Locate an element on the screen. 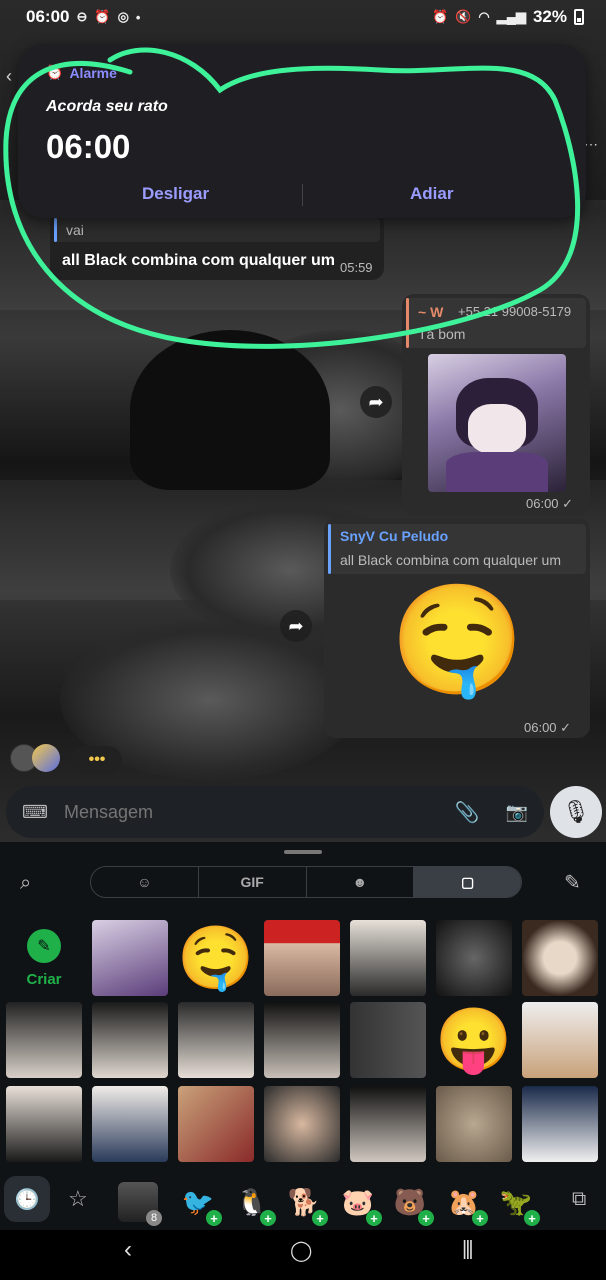  sticker-pack: 8 is located at coordinates (139, 1203).